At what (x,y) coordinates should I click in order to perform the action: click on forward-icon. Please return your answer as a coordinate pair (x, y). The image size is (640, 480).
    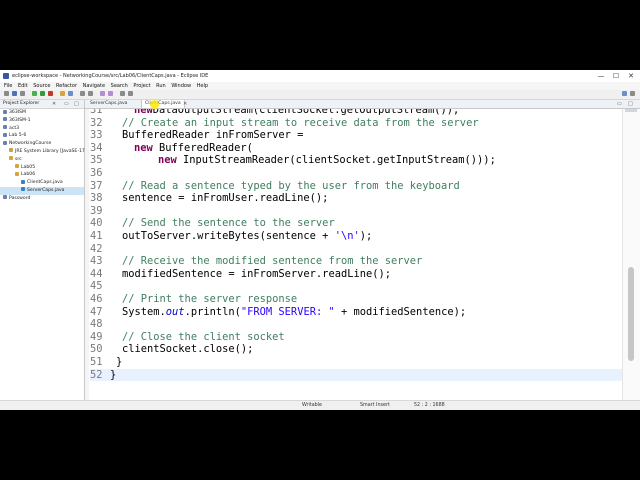
    Looking at the image, I should click on (130, 93).